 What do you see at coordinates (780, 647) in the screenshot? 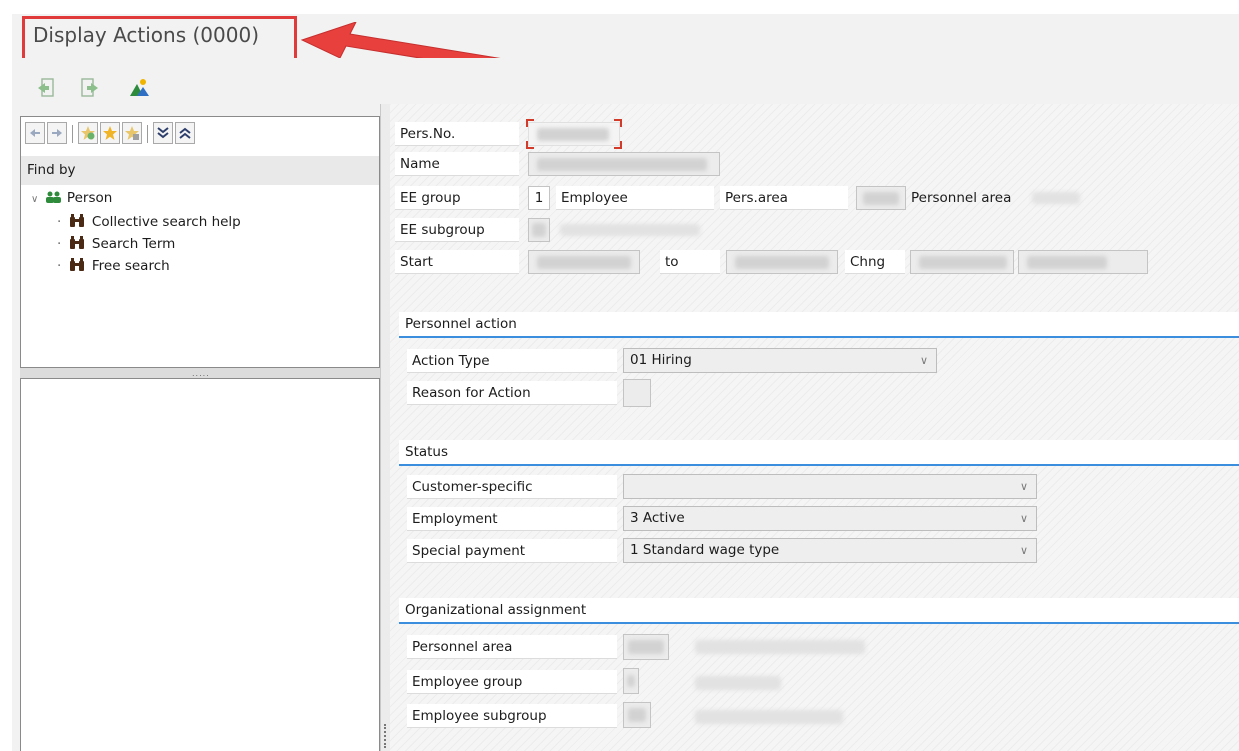
I see `org-personnel-area-text` at bounding box center [780, 647].